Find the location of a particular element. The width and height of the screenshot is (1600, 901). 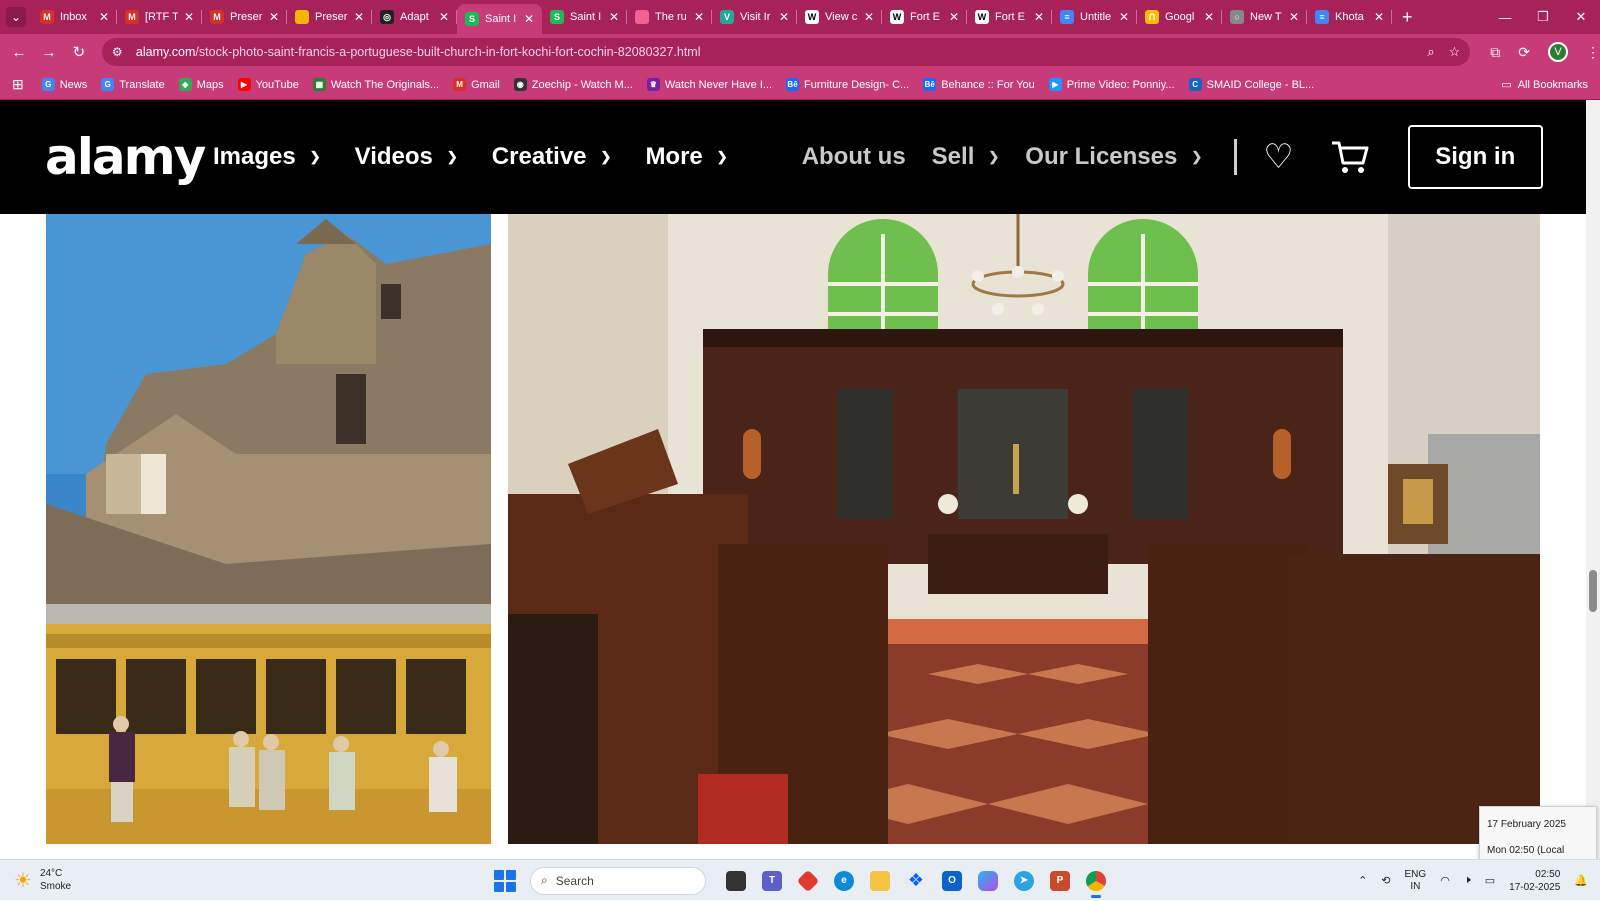

profile-avatar: V is located at coordinates (1558, 52).